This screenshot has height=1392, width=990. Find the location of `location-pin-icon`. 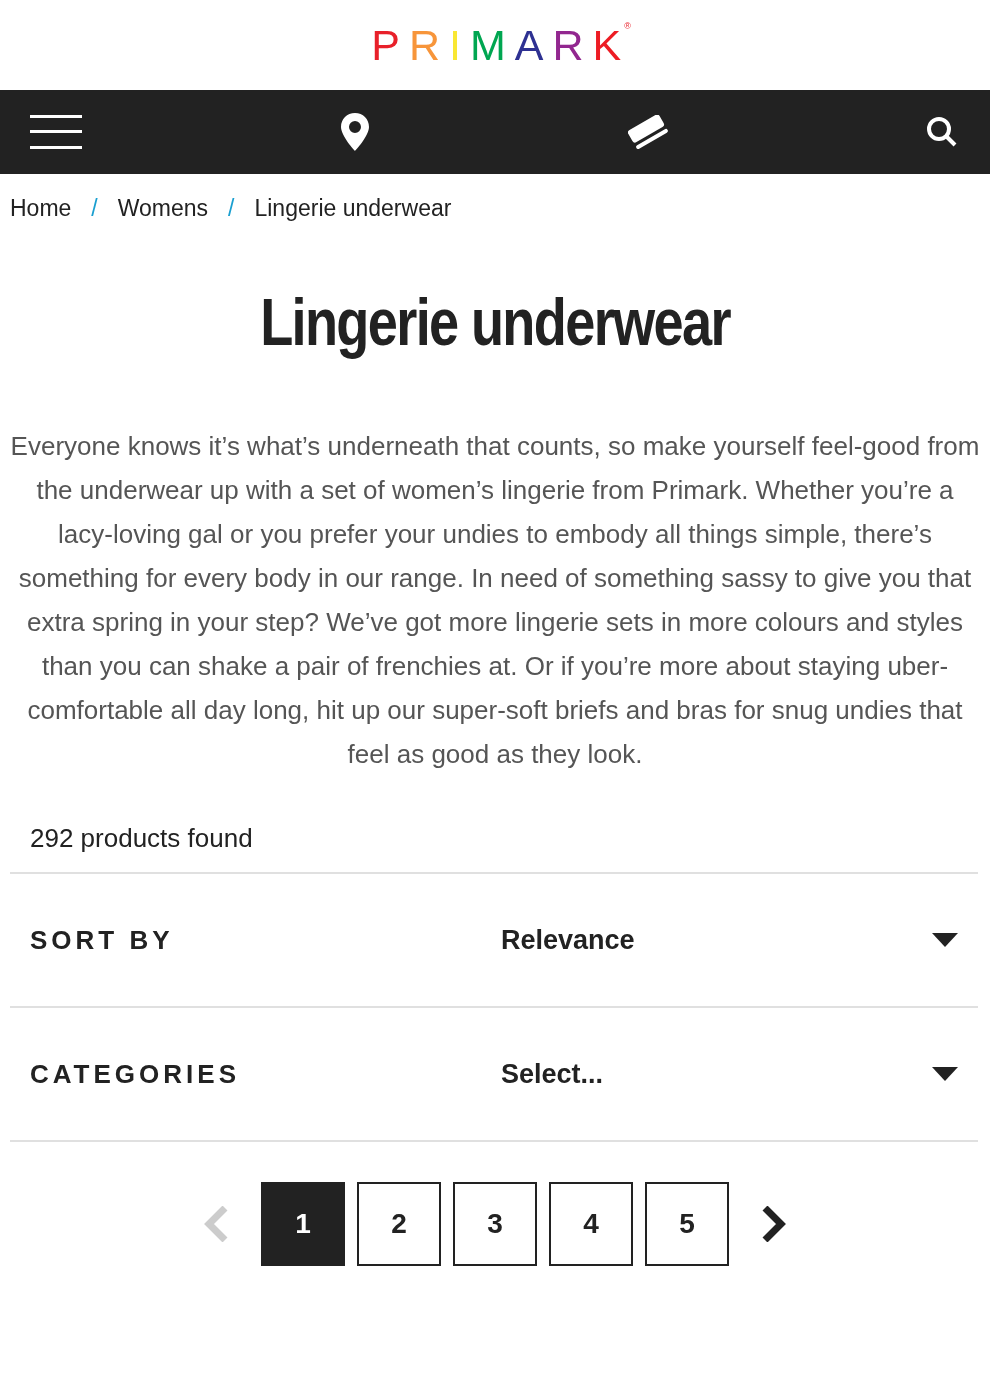

location-pin-icon is located at coordinates (355, 132).